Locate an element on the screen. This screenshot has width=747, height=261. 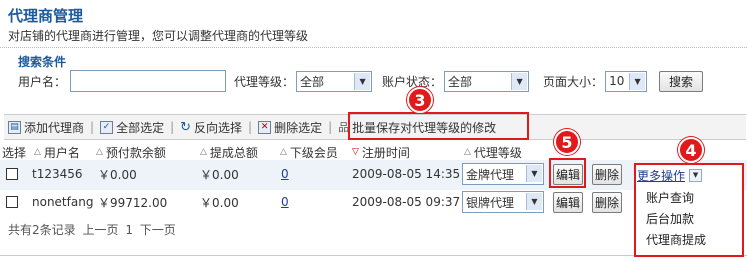
cell-prepaid: ￥99712.00 is located at coordinates (133, 202).